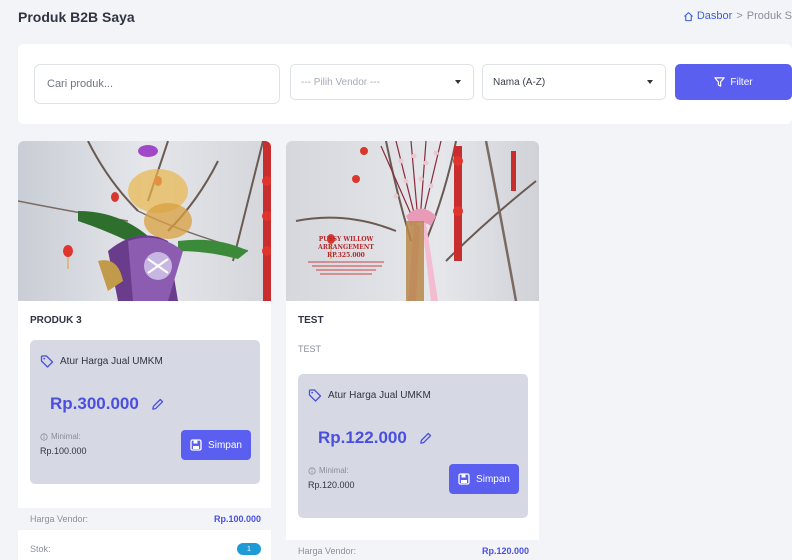 This screenshot has width=792, height=560. I want to click on vendor-price-value: Rp.100.000, so click(237, 519).